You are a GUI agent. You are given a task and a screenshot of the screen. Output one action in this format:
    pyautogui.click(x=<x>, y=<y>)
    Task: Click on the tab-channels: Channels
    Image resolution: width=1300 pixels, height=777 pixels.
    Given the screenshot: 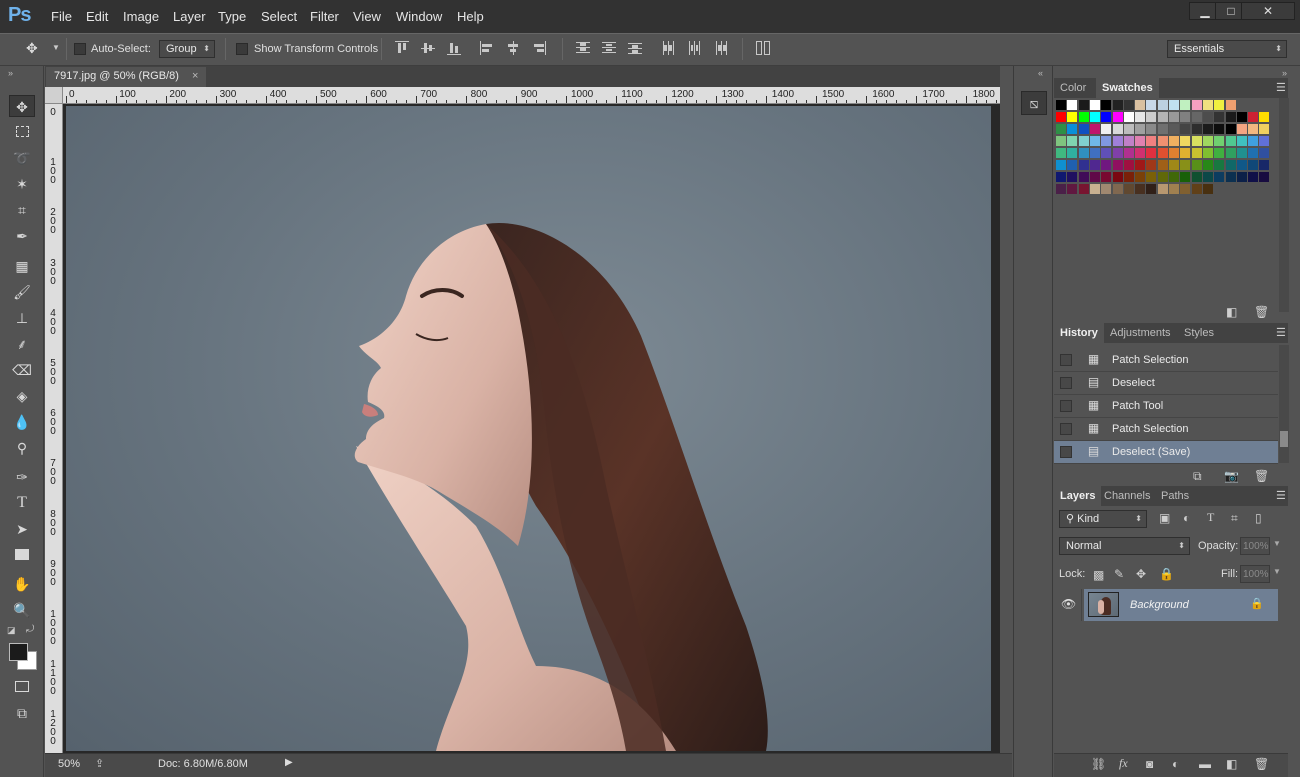 What is the action you would take?
    pyautogui.click(x=1127, y=496)
    